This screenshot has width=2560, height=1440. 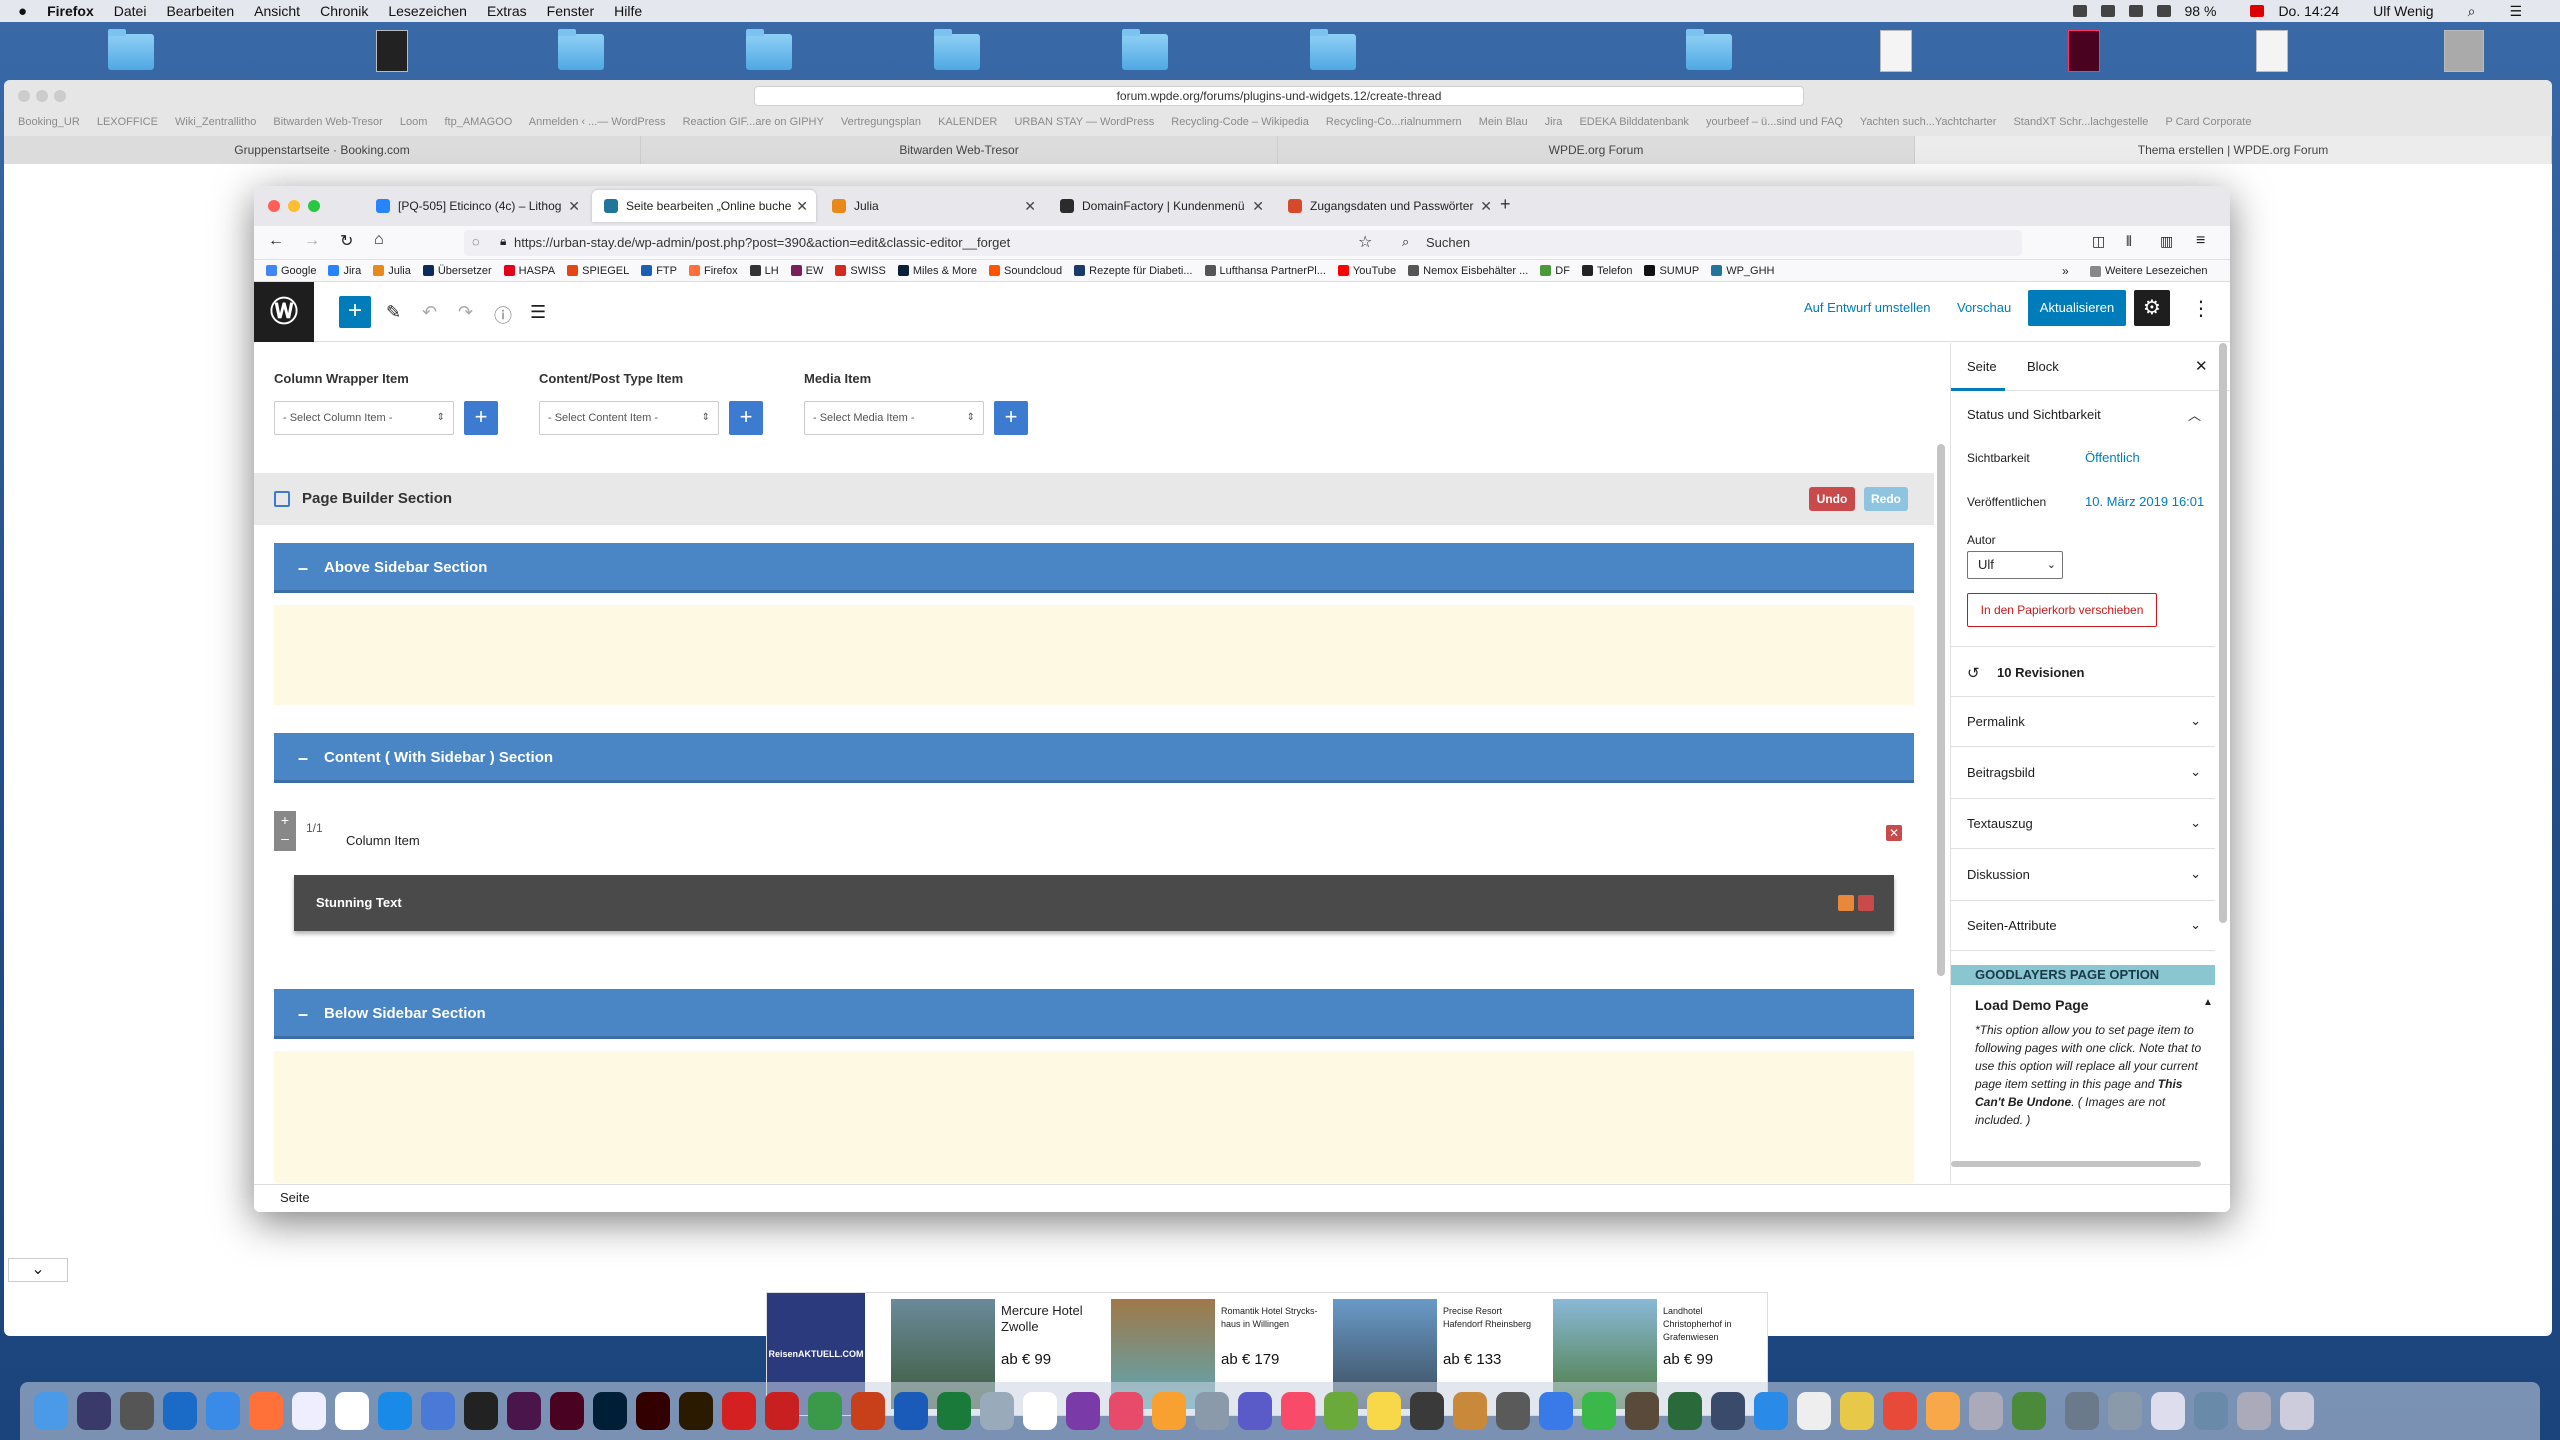 I want to click on tab-page: Seite, so click(x=1982, y=366).